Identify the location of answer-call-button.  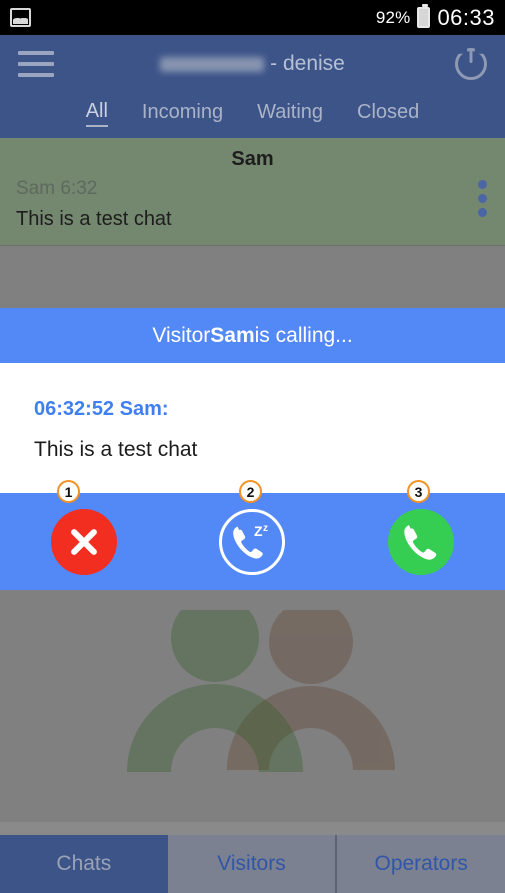
(420, 541).